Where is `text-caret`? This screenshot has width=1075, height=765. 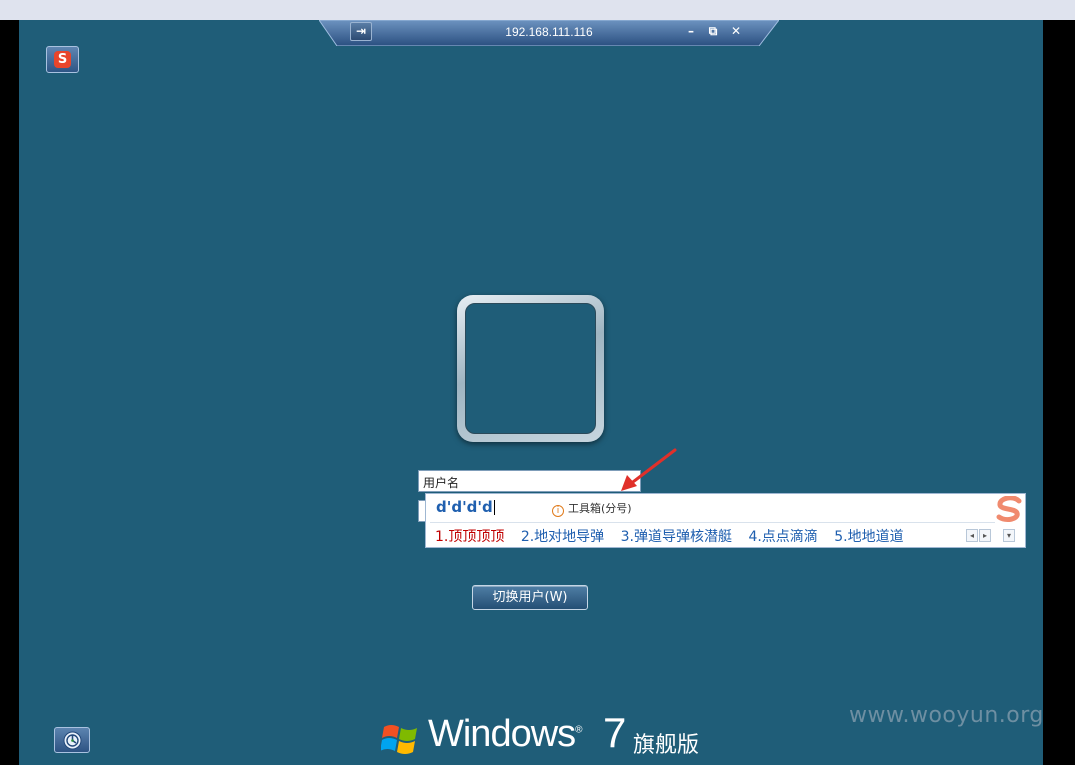
text-caret is located at coordinates (494, 507).